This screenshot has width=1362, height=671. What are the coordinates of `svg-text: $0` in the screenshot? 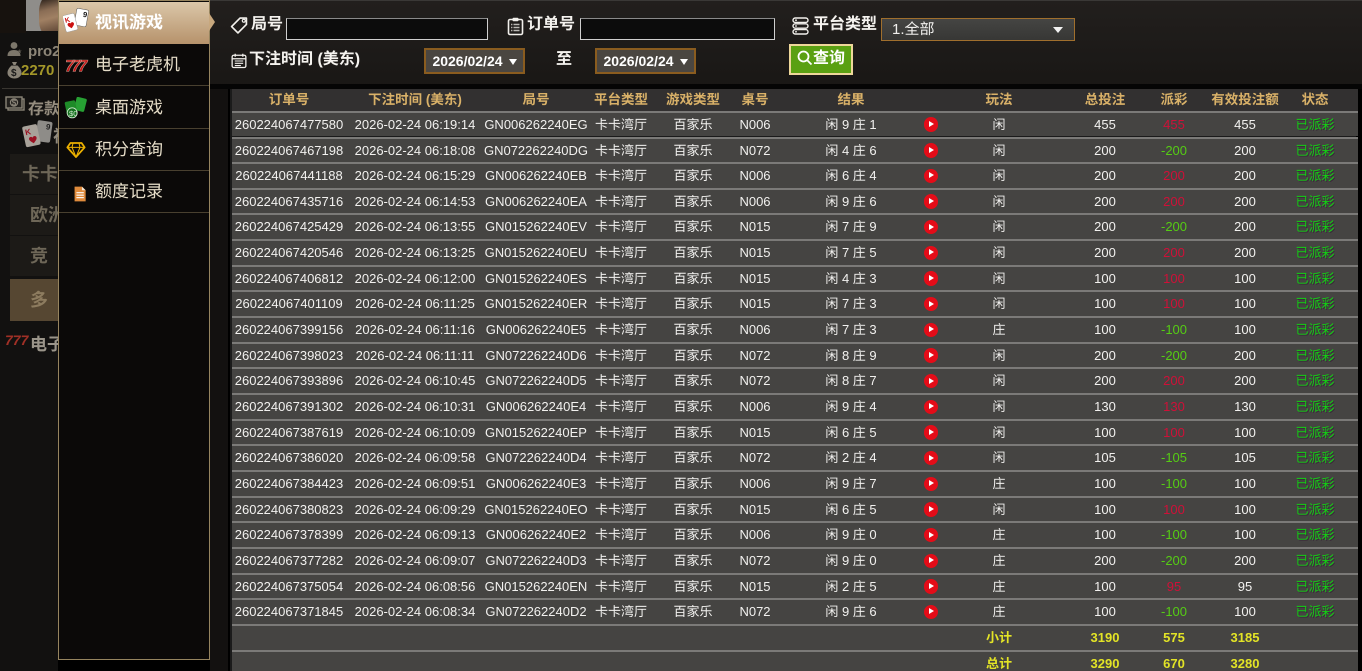 It's located at (73, 113).